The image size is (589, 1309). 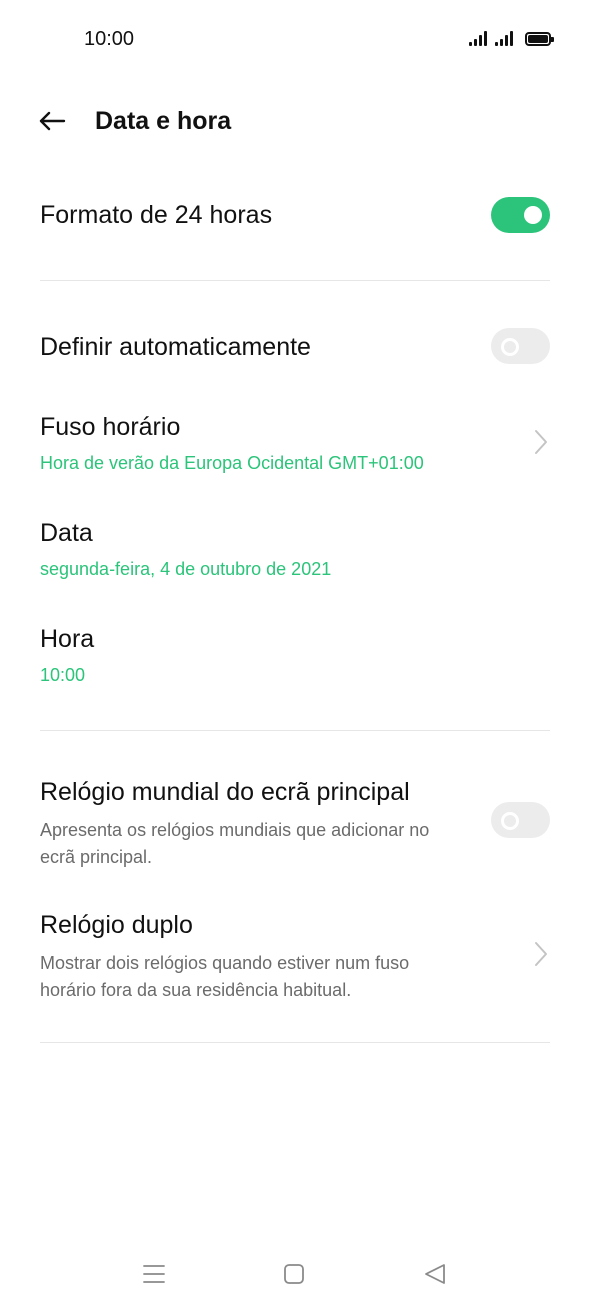 I want to click on setting-date: Data segunda-feira, 4 de outubro de 2021, so click(x=295, y=549).